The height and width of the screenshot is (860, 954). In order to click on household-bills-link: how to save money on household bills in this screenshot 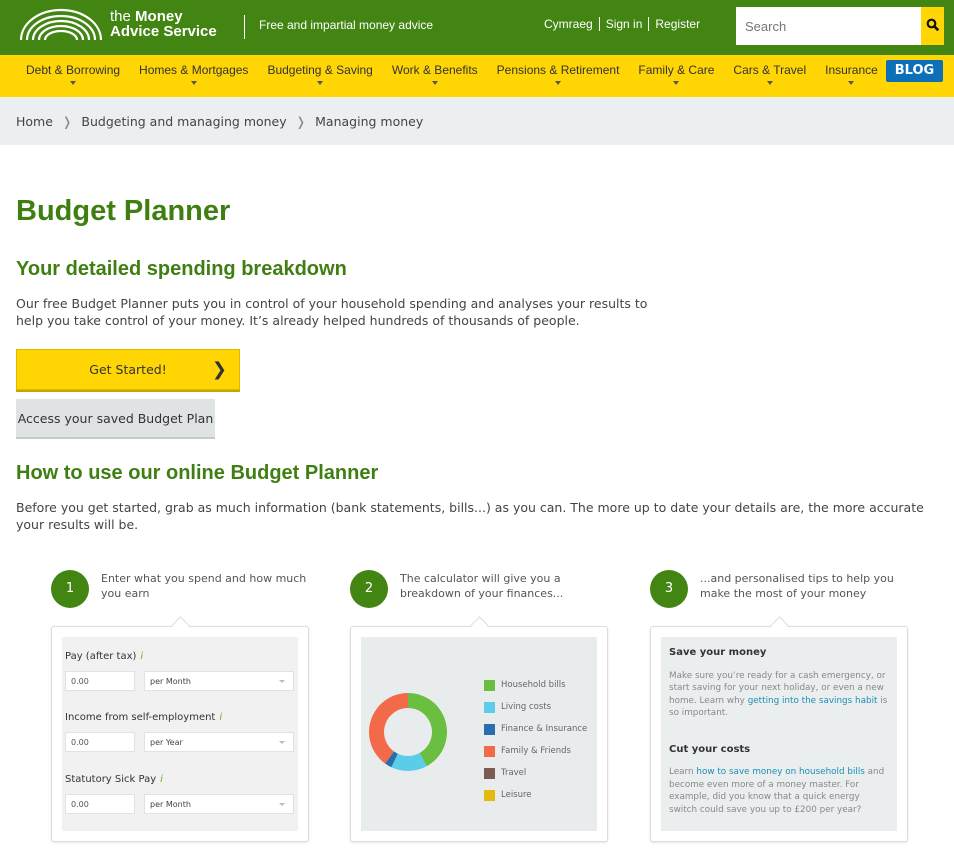, I will do `click(780, 772)`.